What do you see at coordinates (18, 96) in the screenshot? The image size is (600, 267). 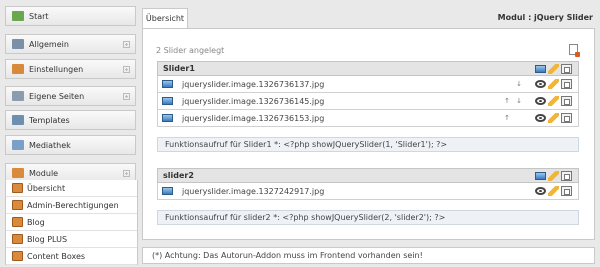 I see `pages-icon` at bounding box center [18, 96].